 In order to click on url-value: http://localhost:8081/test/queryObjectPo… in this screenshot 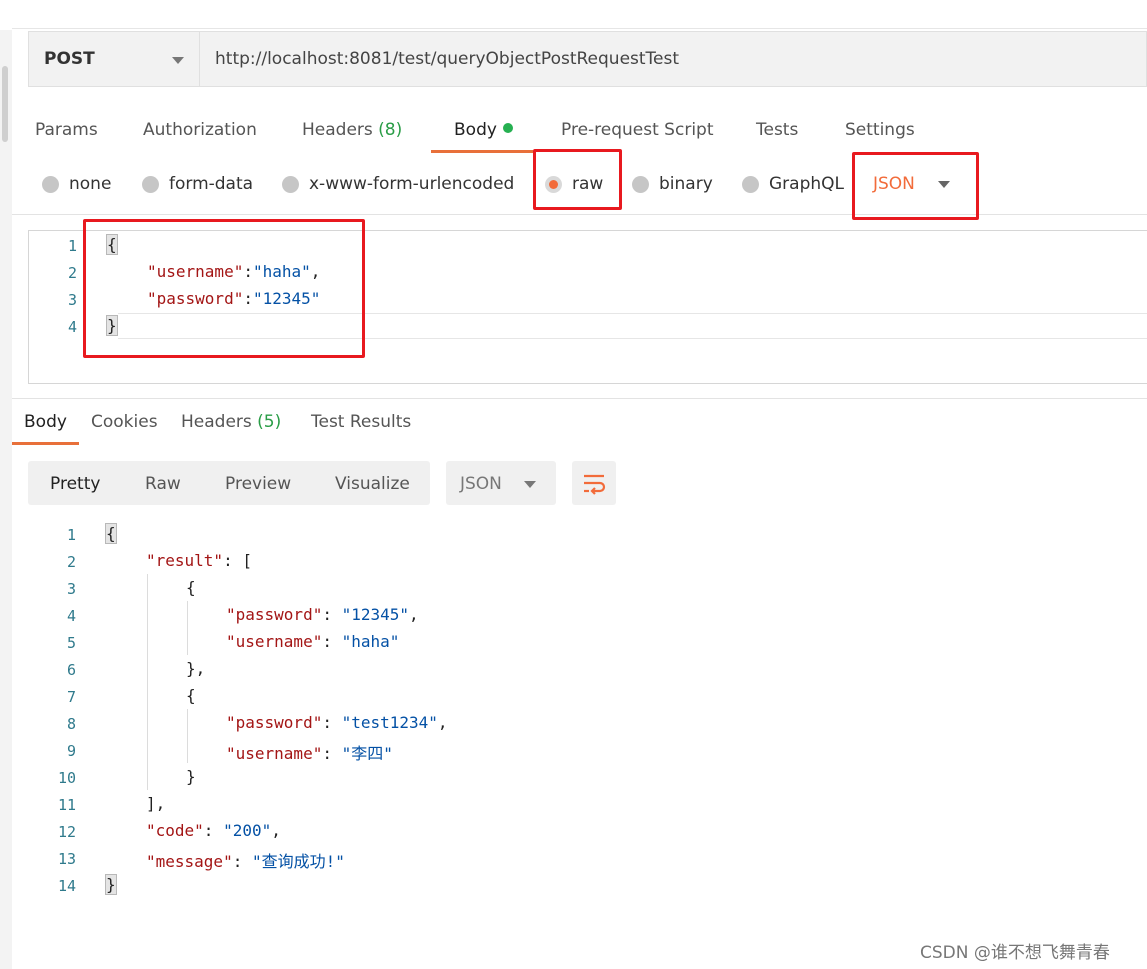, I will do `click(447, 59)`.